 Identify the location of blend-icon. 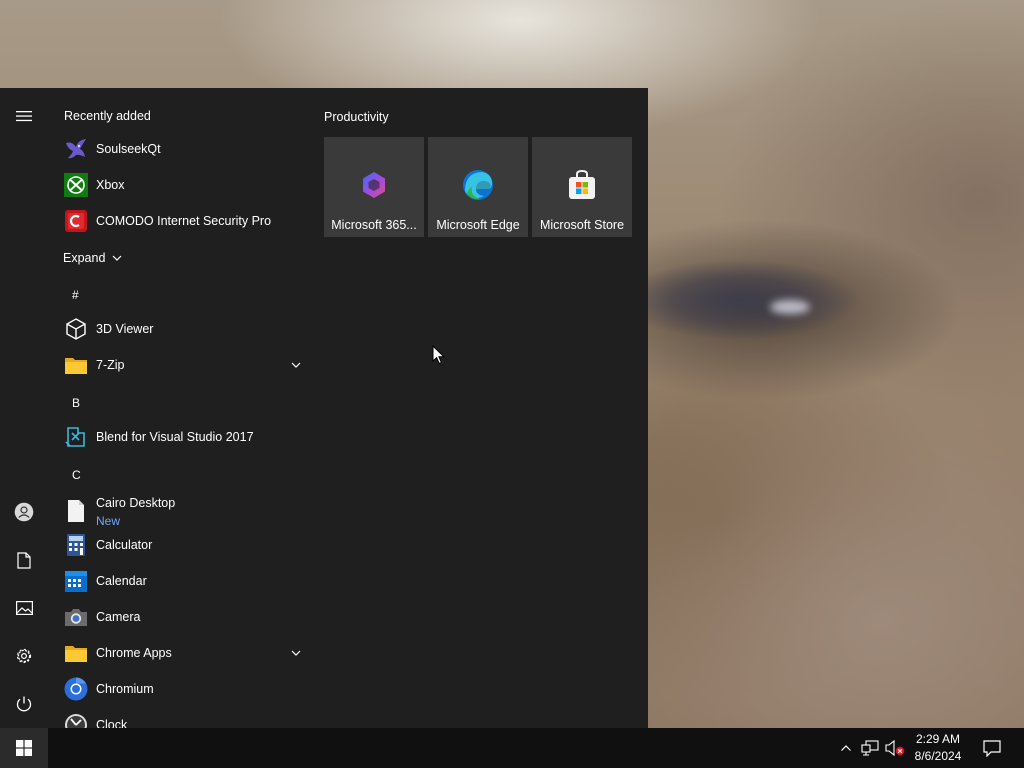
(76, 437).